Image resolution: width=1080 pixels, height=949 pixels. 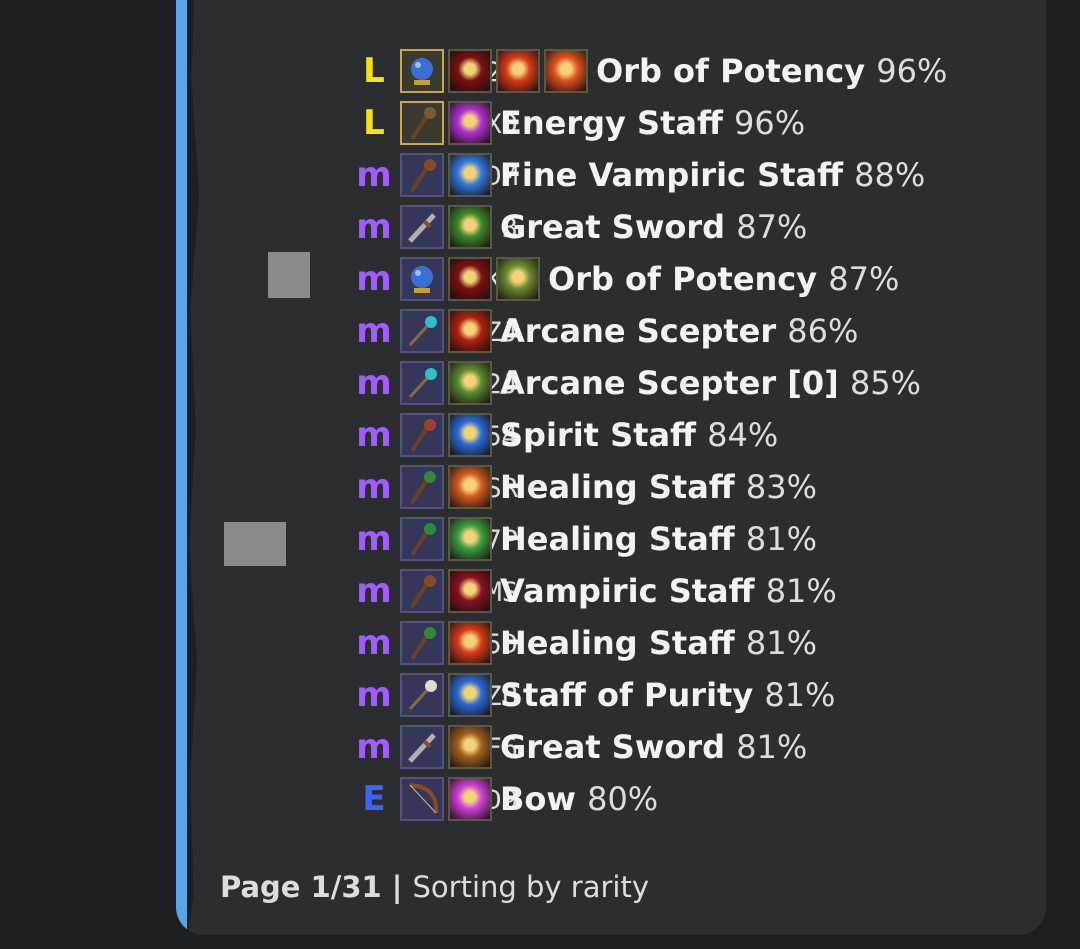 I want to click on embed-footer: Page 1/31 | Sorting by rarity, so click(x=434, y=887).